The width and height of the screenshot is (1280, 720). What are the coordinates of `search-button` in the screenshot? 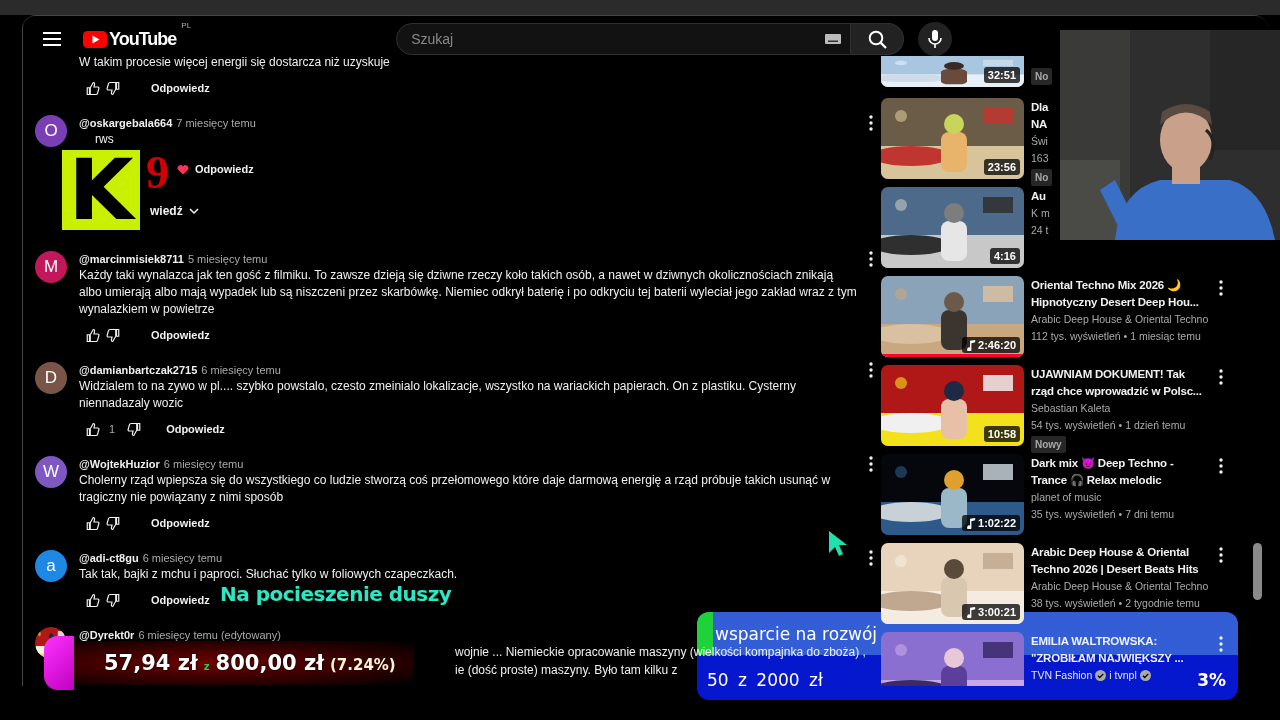 It's located at (878, 39).